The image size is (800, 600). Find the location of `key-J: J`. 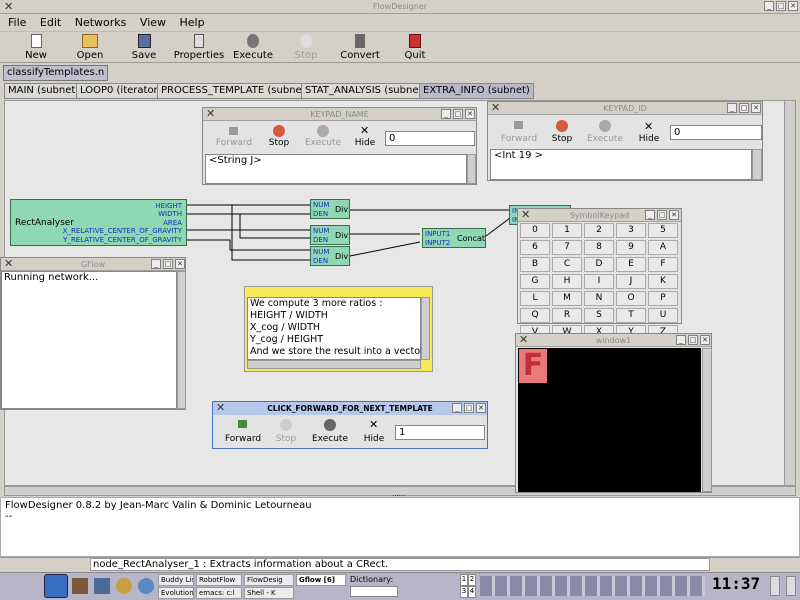

key-J: J is located at coordinates (631, 281).